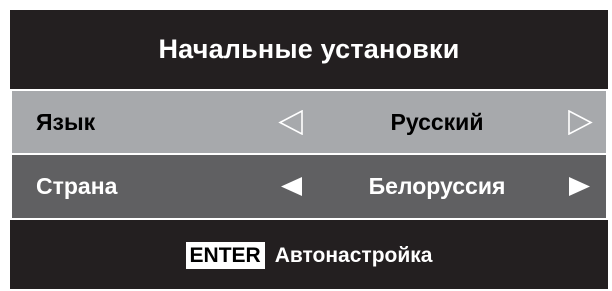 The height and width of the screenshot is (291, 612). I want to click on menu-title: Начальные установки, so click(309, 48).